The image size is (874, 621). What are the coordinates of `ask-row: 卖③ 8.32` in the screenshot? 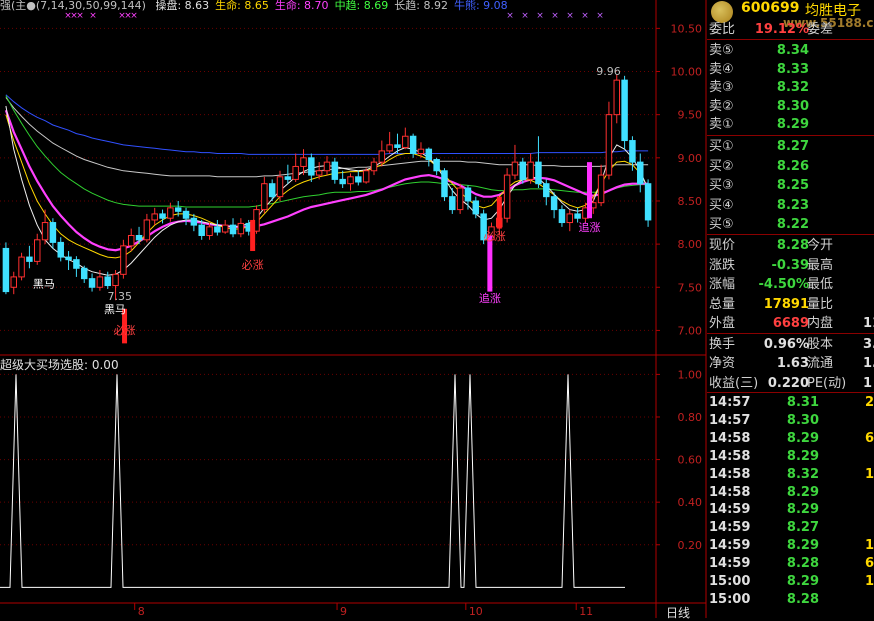 It's located at (790, 87).